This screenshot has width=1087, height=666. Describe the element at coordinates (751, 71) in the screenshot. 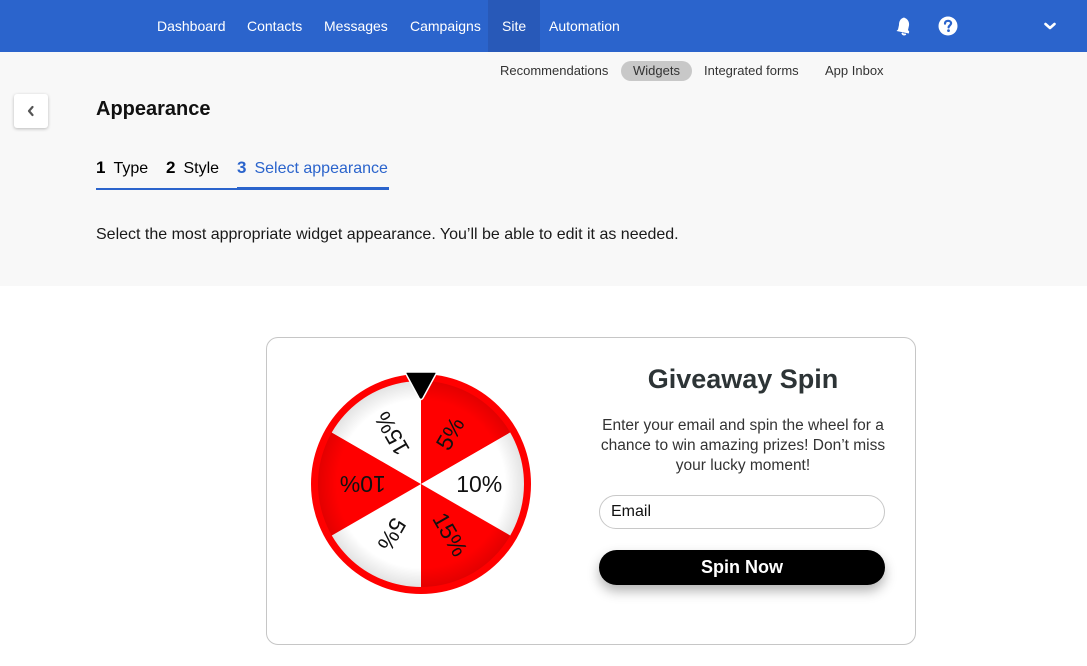

I see `subnav-integrated-forms: Integrated forms` at that location.